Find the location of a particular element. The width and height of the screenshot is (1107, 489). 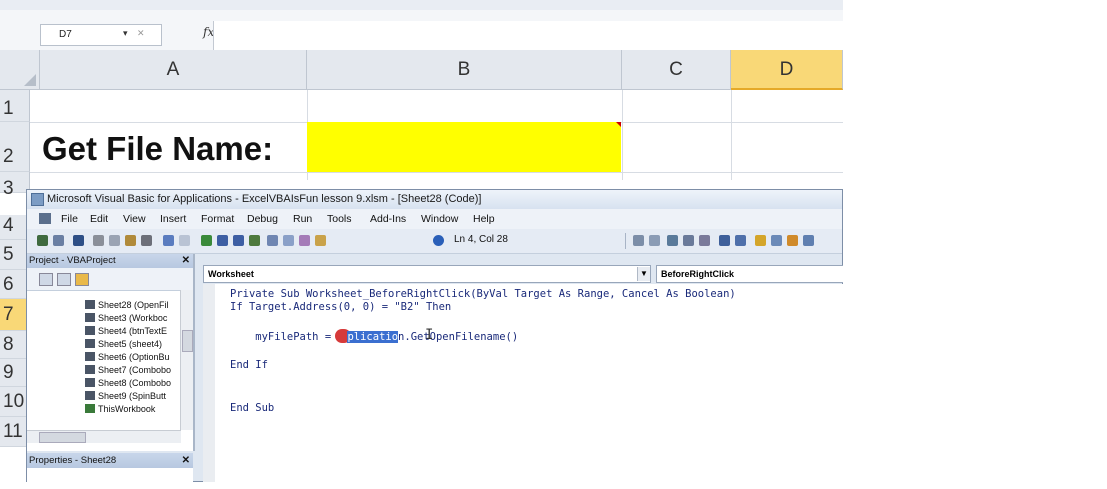

code-dropdowns: Worksheet ▼ BeforeRightClick is located at coordinates (523, 274).